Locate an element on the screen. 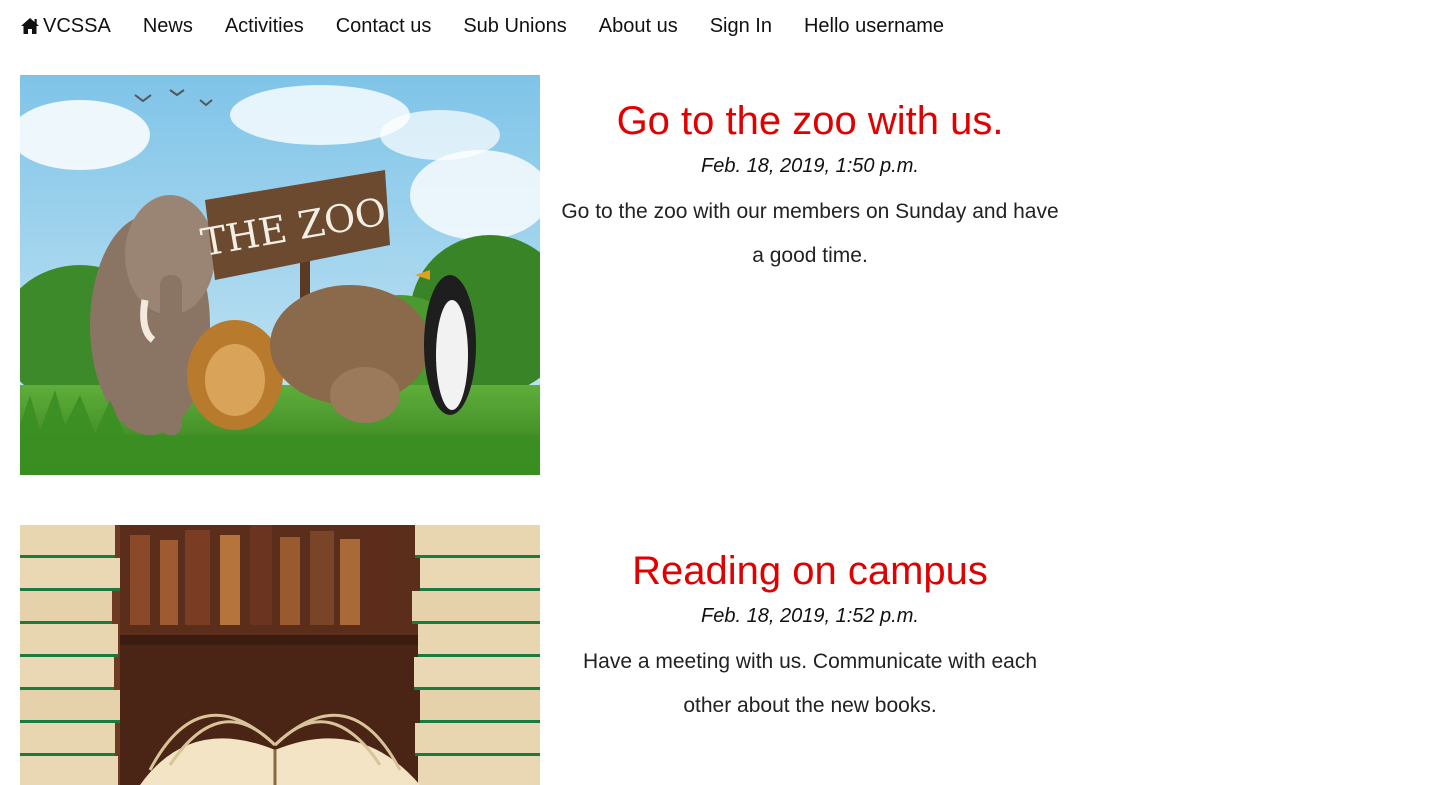 This screenshot has height=785, width=1439. books-illustration is located at coordinates (280, 655).